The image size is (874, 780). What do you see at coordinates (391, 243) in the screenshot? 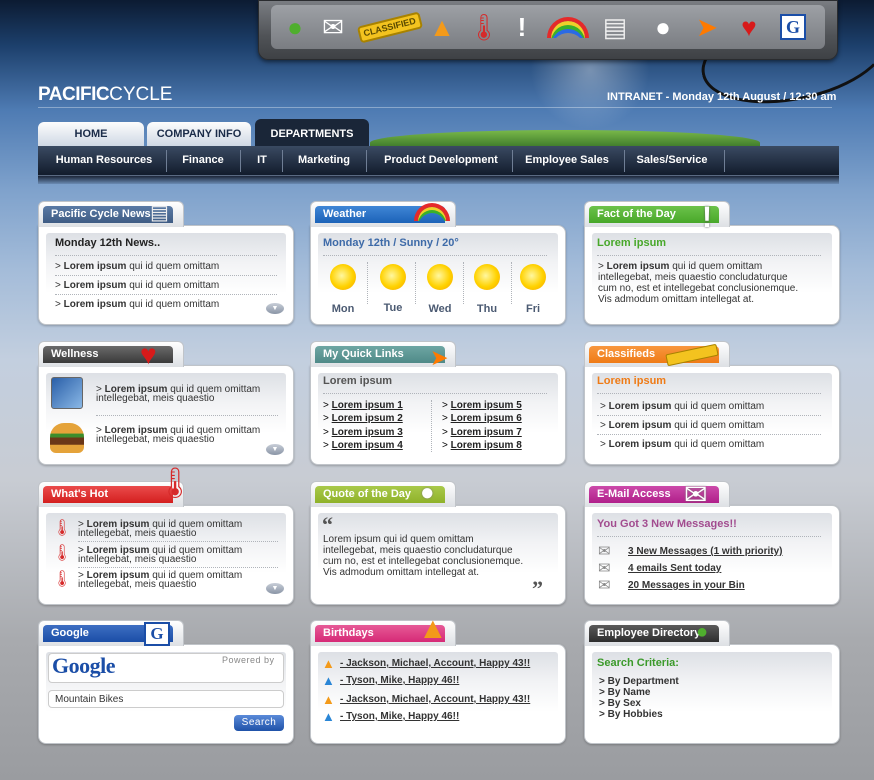
I see `weather-heading: Monday 12th / Sunny / 20°` at bounding box center [391, 243].